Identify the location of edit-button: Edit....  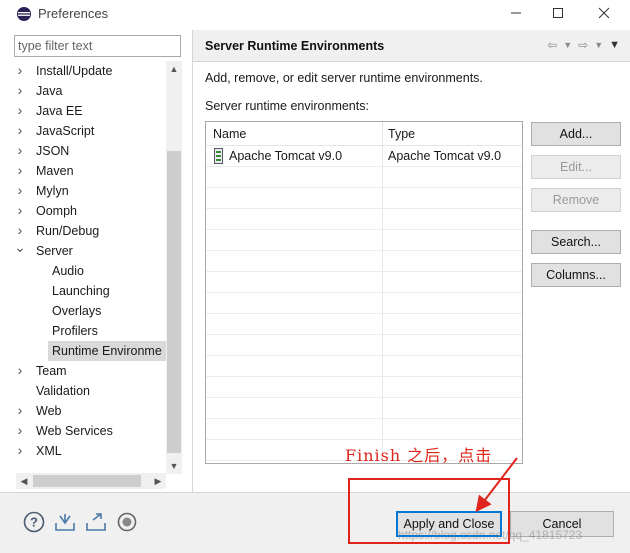
(576, 167).